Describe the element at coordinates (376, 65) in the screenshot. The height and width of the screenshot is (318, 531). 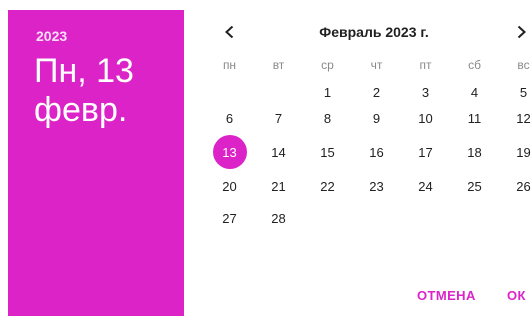
I see `weekday-label: чт` at that location.